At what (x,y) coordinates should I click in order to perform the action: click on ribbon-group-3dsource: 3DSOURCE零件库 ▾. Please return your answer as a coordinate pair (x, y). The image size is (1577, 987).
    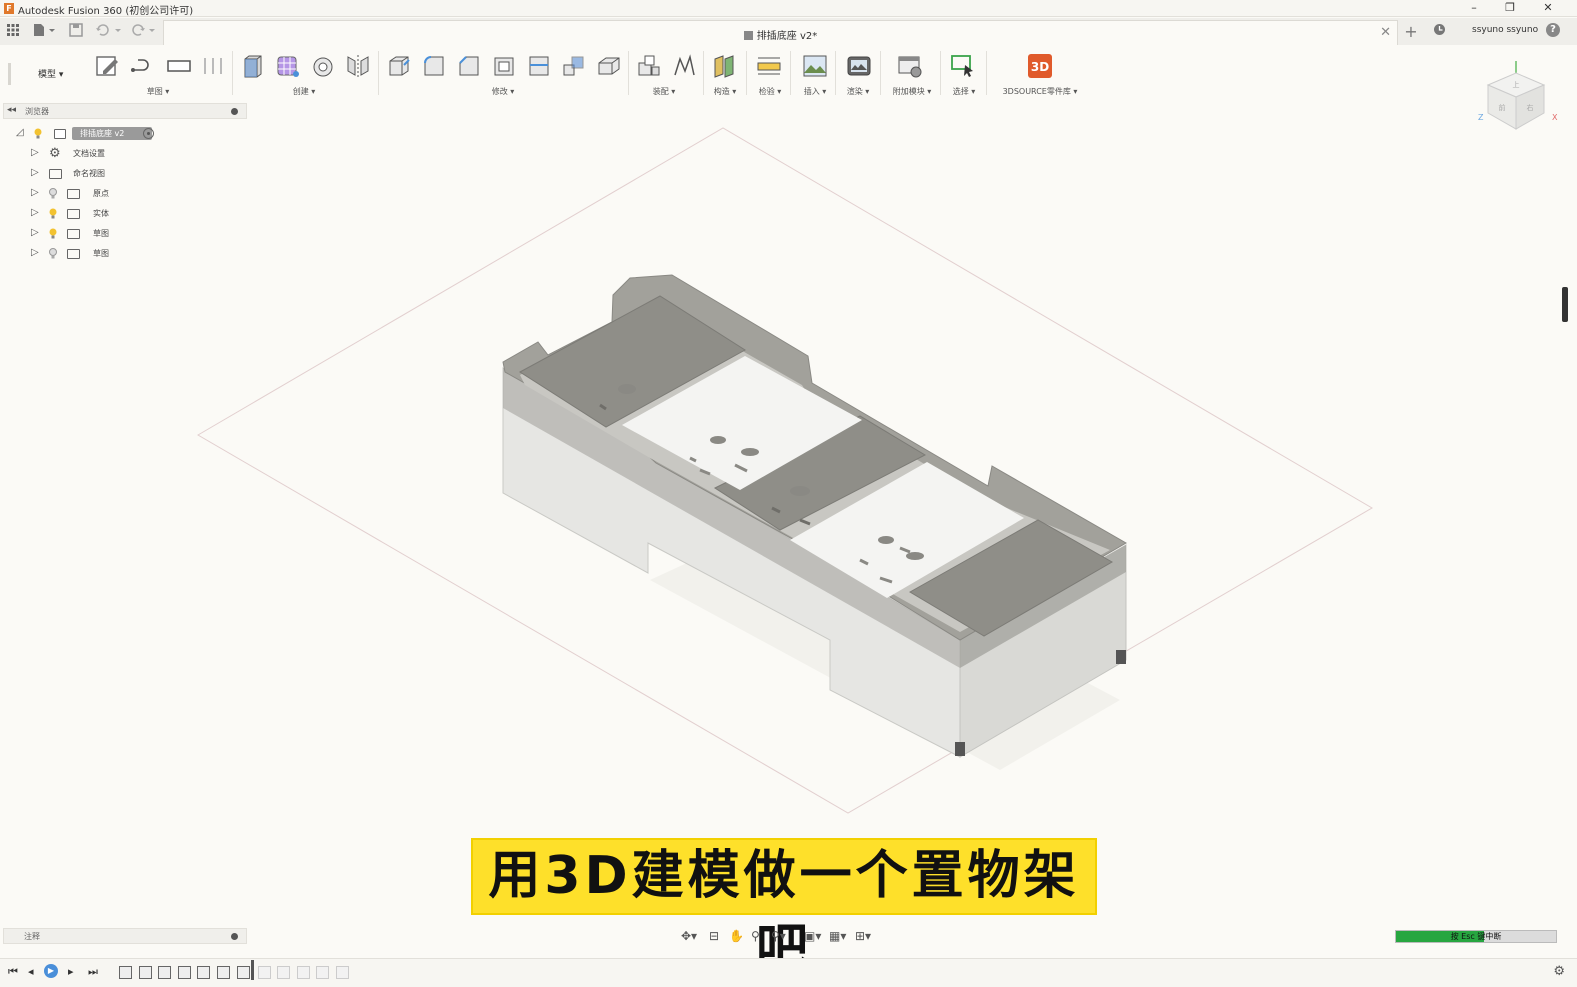
    Looking at the image, I should click on (1040, 91).